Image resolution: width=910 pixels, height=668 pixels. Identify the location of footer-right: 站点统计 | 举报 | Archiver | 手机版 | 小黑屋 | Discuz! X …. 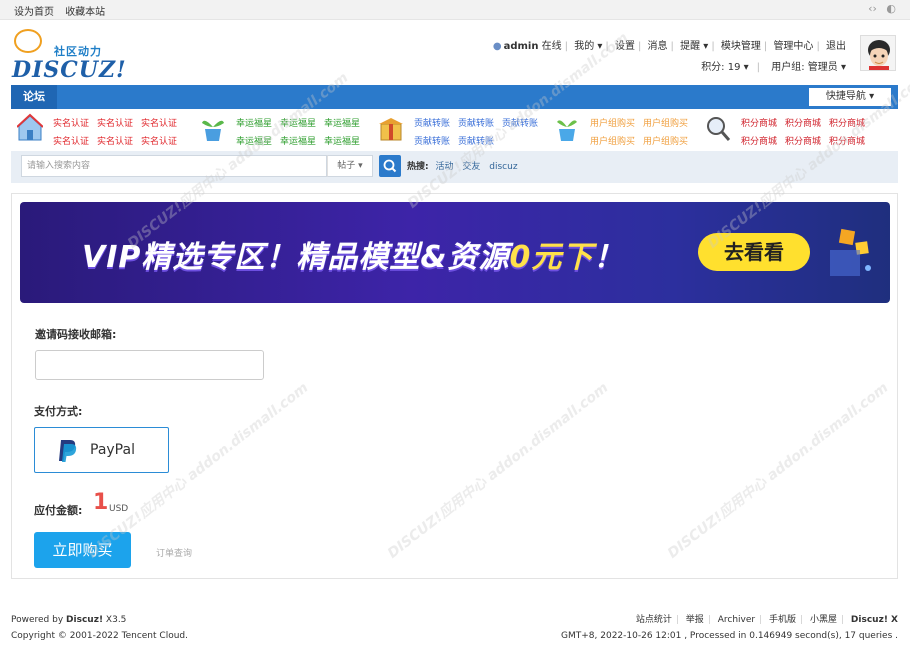
(729, 628).